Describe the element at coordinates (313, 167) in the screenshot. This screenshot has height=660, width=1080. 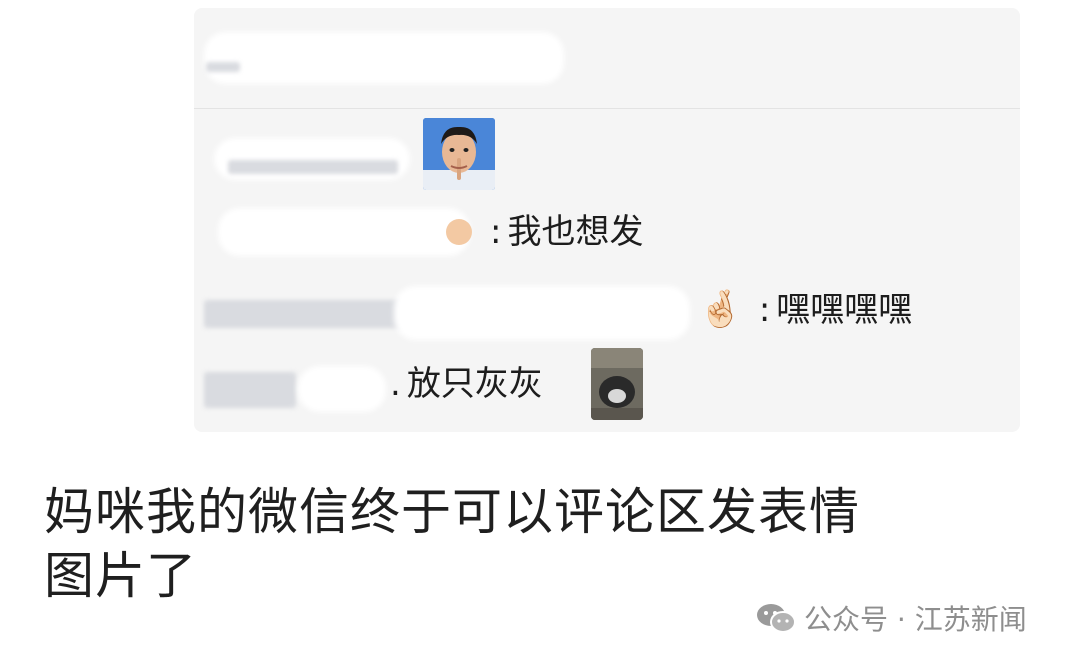
I see `redacted-name-1-text` at that location.